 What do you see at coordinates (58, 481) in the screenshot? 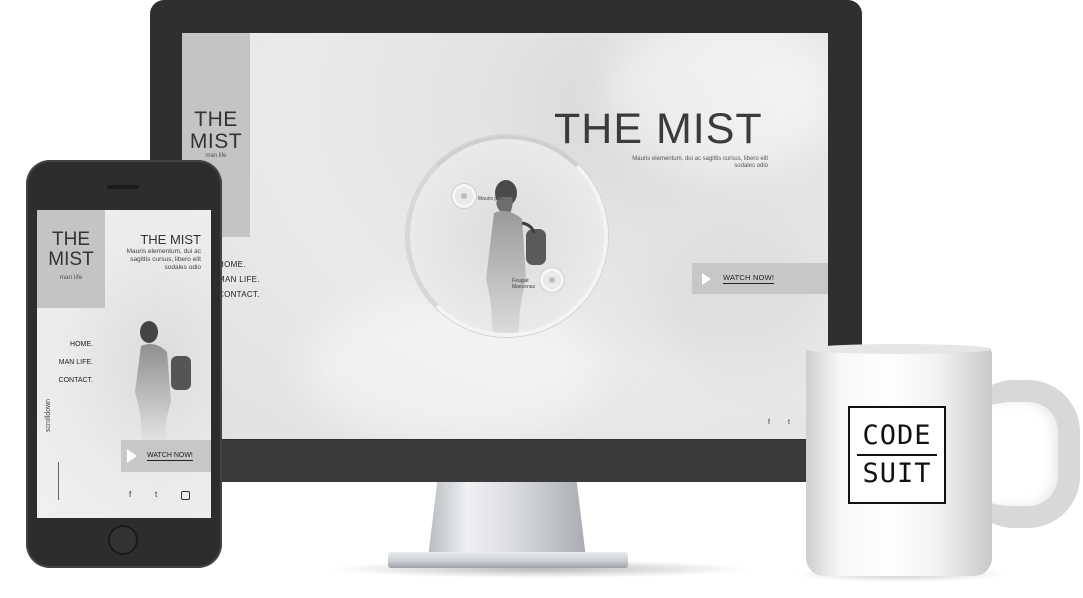
I see `scrolldown-line` at bounding box center [58, 481].